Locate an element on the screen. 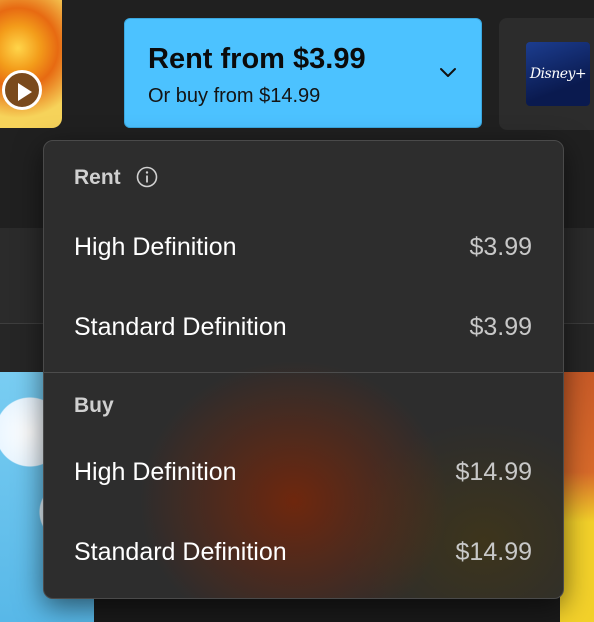 This screenshot has height=622, width=594. rent-button-title: Rent from $3.99 is located at coordinates (257, 59).